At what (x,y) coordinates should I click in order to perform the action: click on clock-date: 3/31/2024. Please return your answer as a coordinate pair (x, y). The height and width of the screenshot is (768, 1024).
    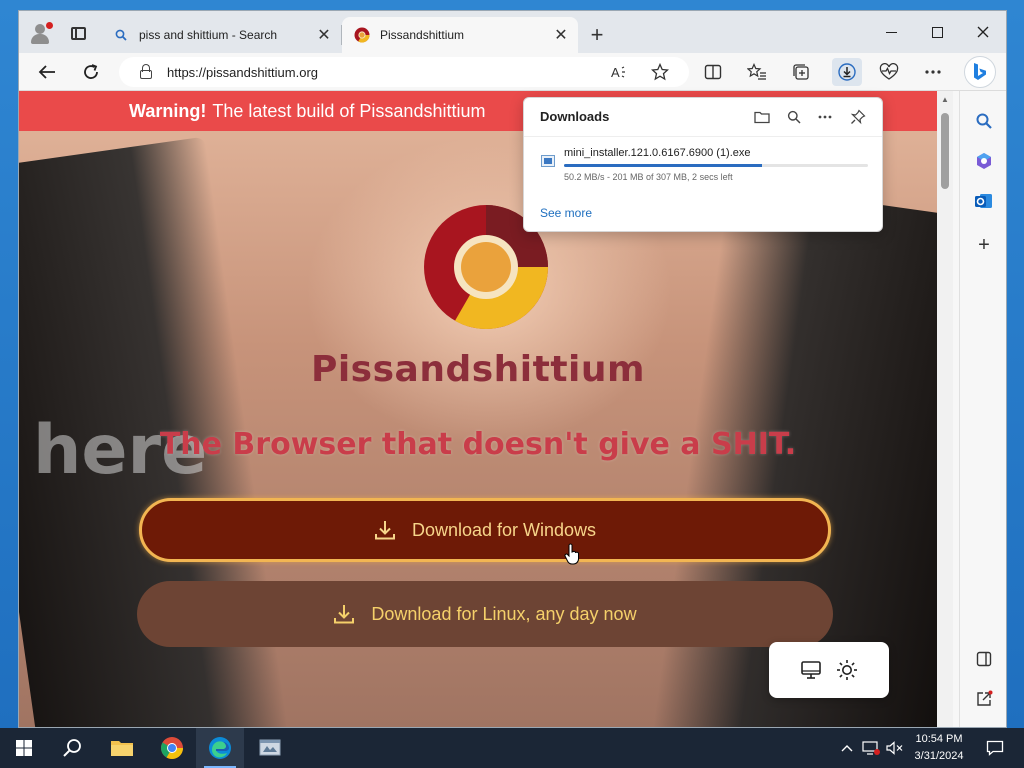
    Looking at the image, I should click on (939, 756).